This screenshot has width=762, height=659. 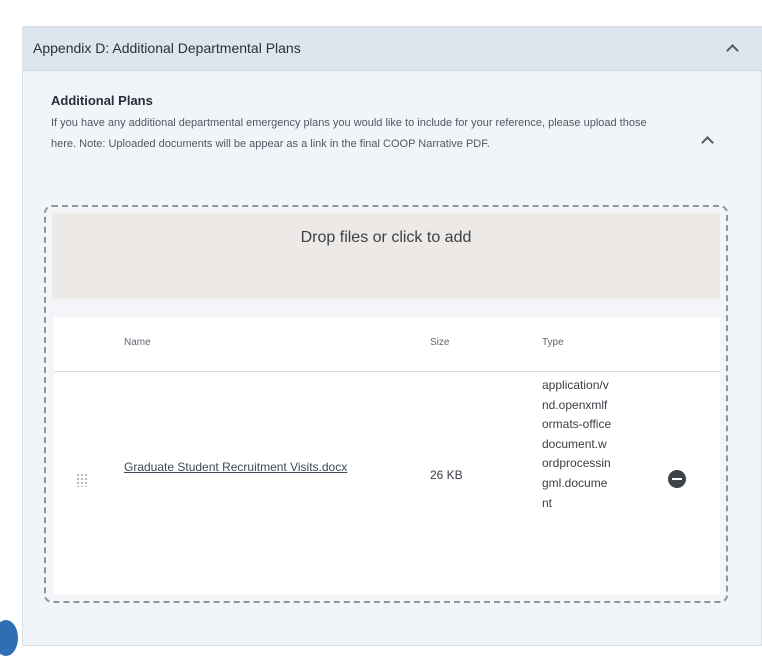 I want to click on column-header-name: Name, so click(x=137, y=342).